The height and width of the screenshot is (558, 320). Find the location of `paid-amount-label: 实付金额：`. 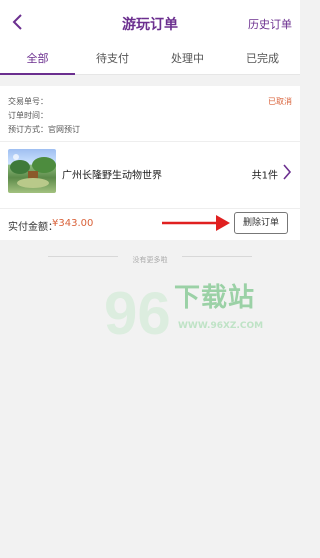

paid-amount-label: 实付金额： is located at coordinates (33, 227).